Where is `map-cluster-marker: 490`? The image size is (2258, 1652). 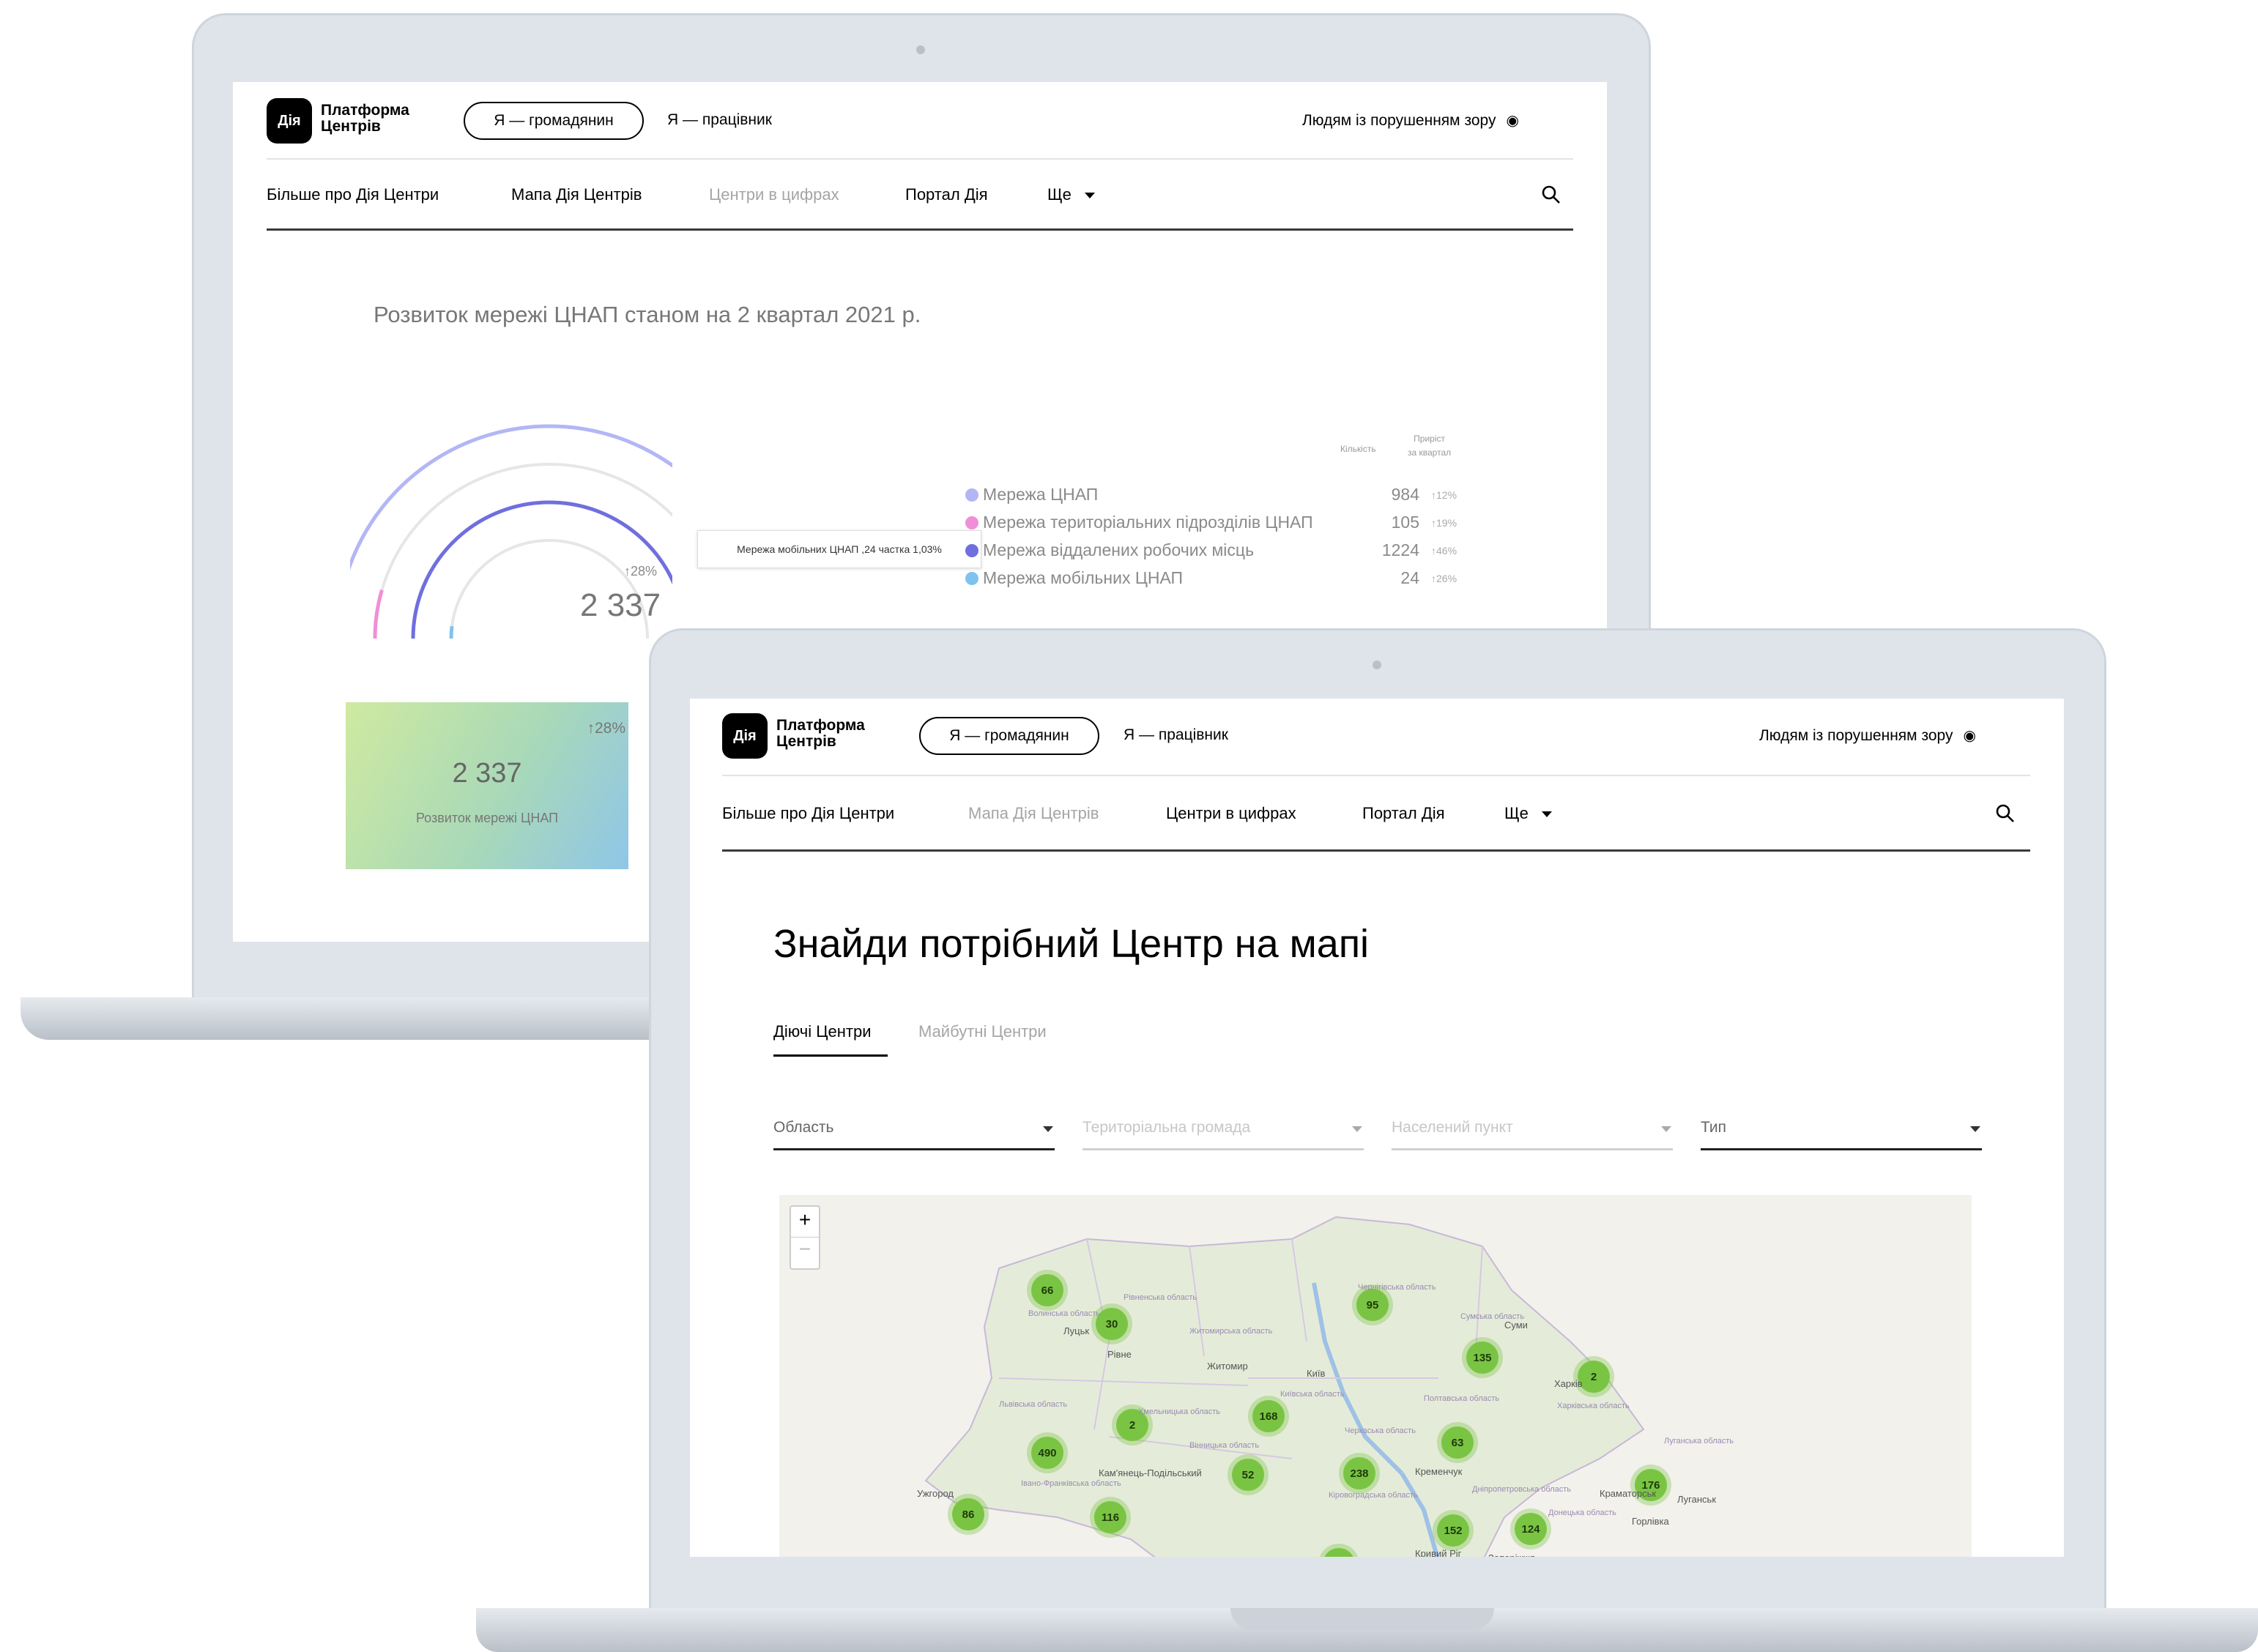 map-cluster-marker: 490 is located at coordinates (1047, 1453).